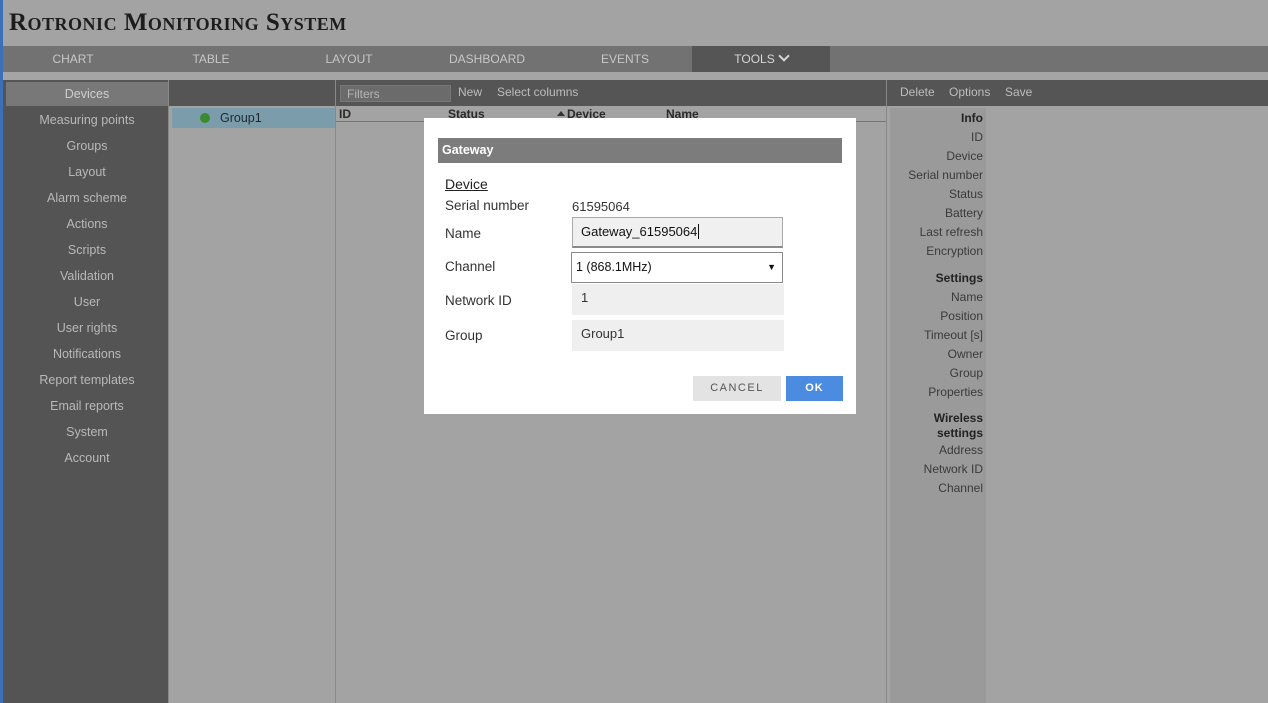 The width and height of the screenshot is (1268, 703). I want to click on group-list-item: Group1, so click(253, 118).